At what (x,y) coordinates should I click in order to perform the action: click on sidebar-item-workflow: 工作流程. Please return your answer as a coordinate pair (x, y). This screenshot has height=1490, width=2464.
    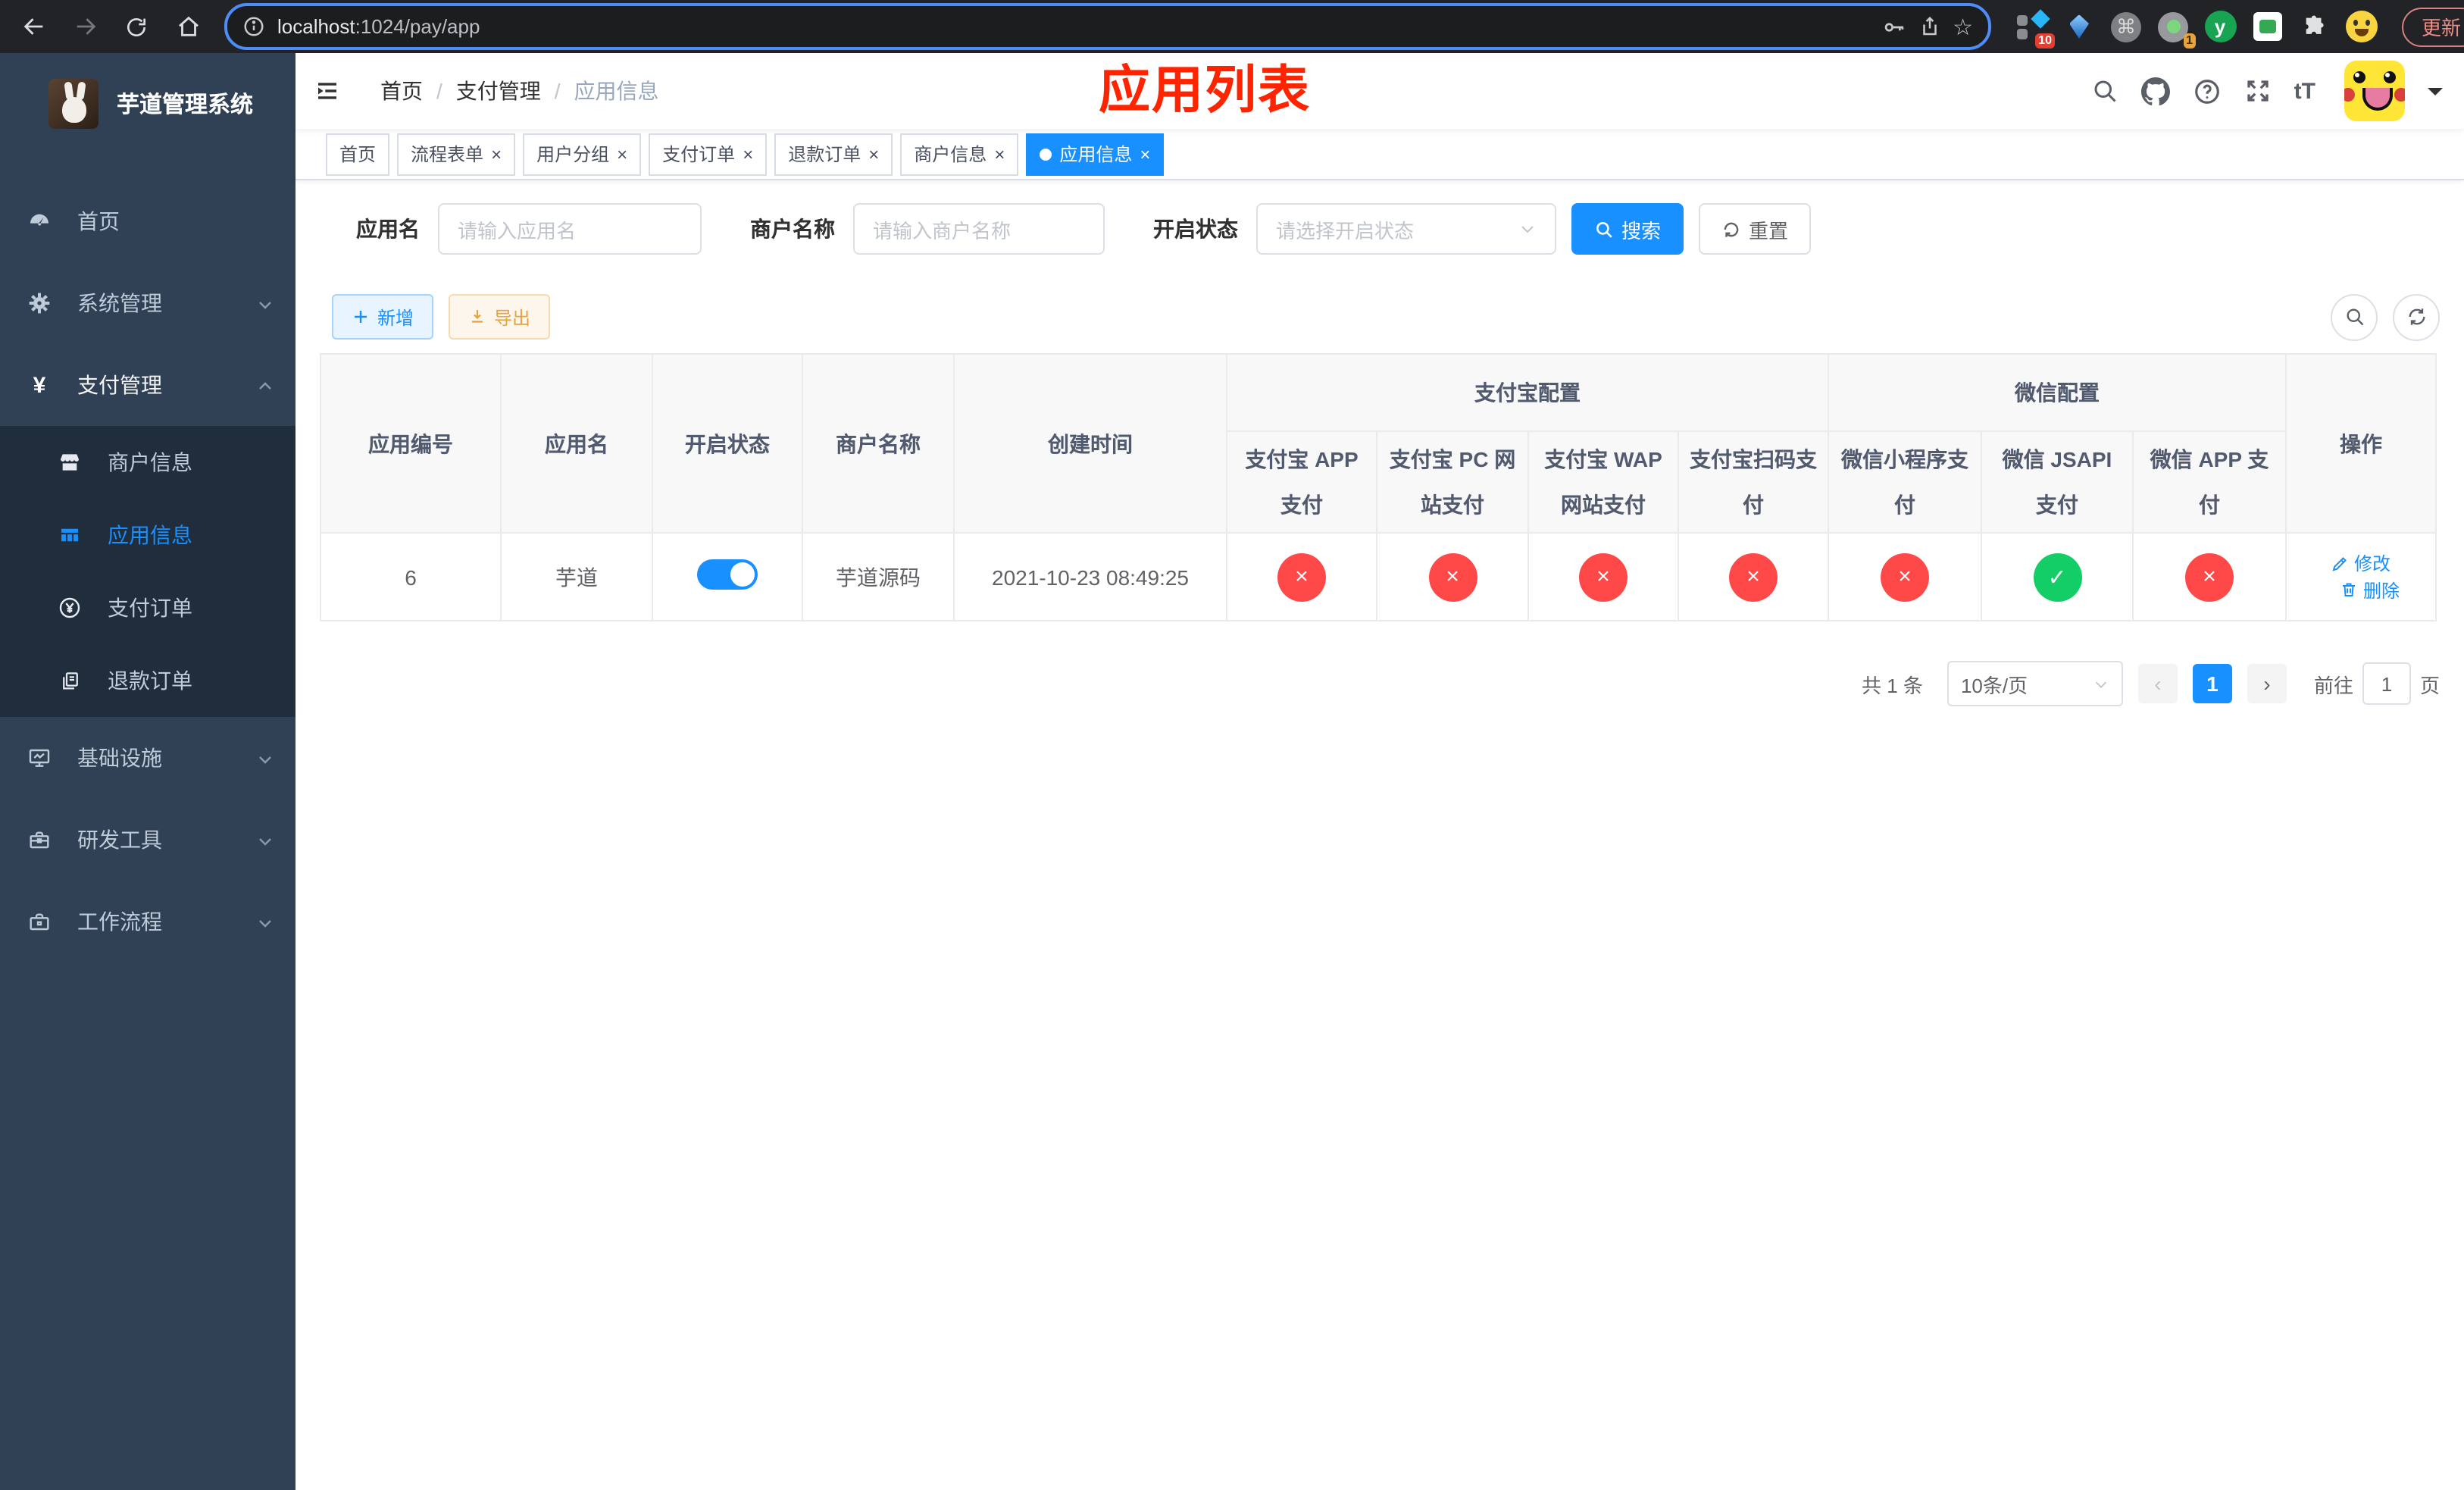
    Looking at the image, I should click on (147, 922).